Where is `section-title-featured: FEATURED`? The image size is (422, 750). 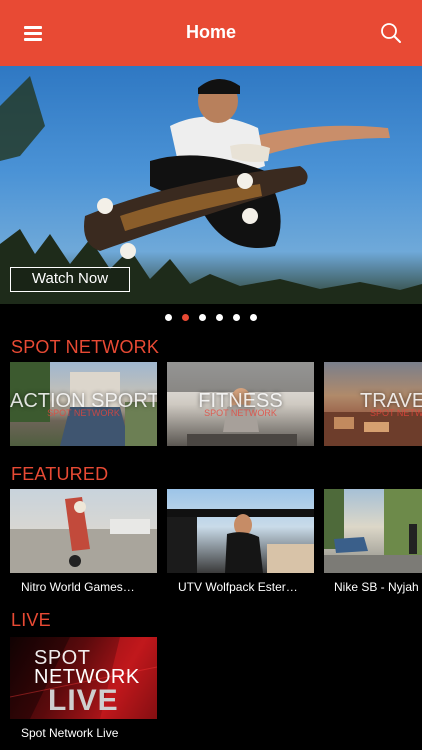 section-title-featured: FEATURED is located at coordinates (60, 474).